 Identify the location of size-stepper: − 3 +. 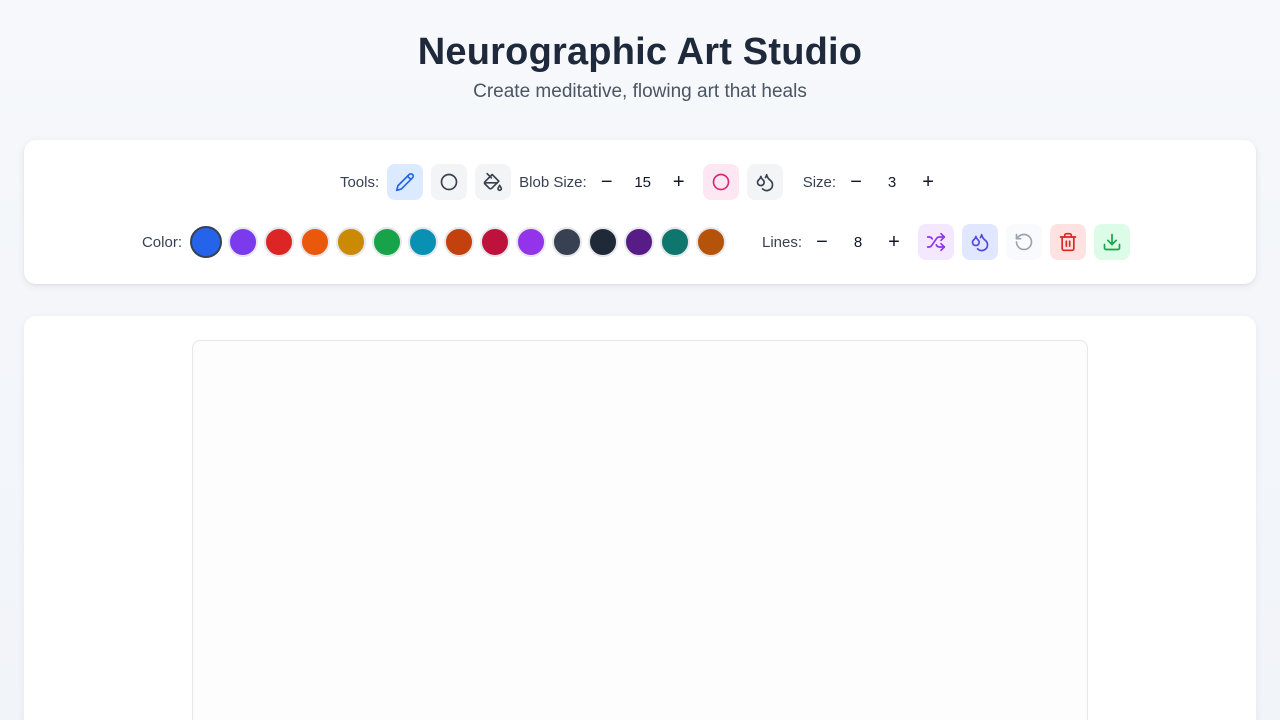
(892, 182).